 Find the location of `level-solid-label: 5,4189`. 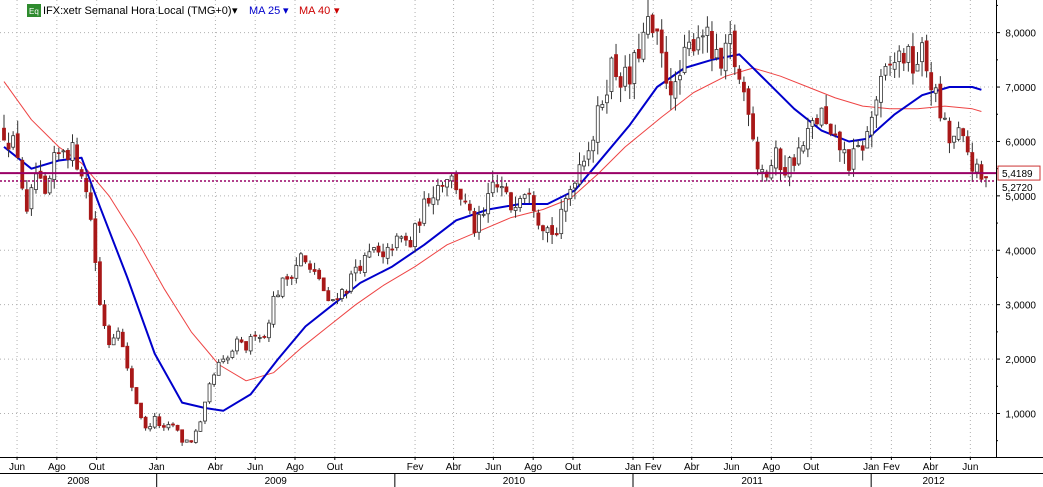

level-solid-label: 5,4189 is located at coordinates (1017, 174).